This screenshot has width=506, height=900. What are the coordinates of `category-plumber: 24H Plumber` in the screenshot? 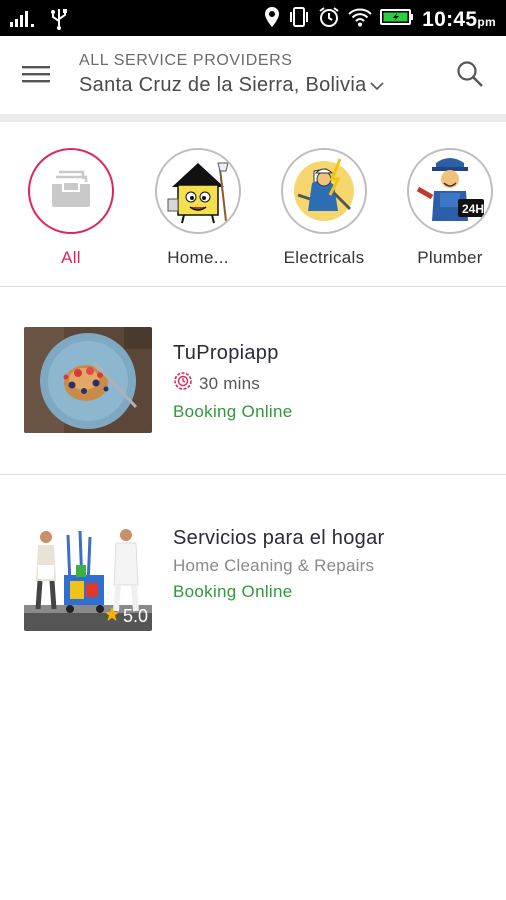 It's located at (450, 208).